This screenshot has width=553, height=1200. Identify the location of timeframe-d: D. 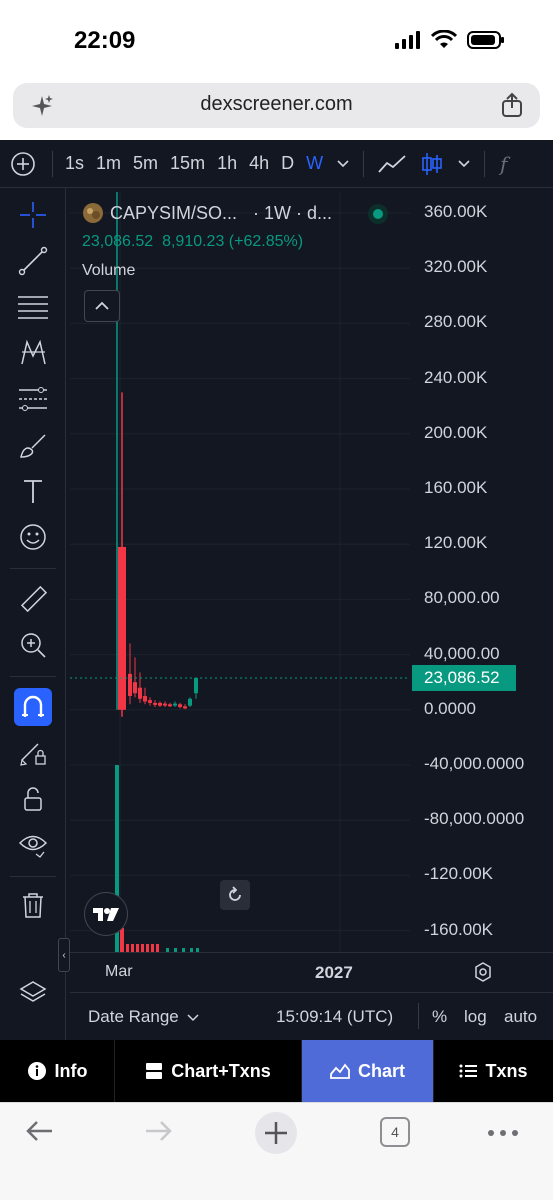
(287, 163).